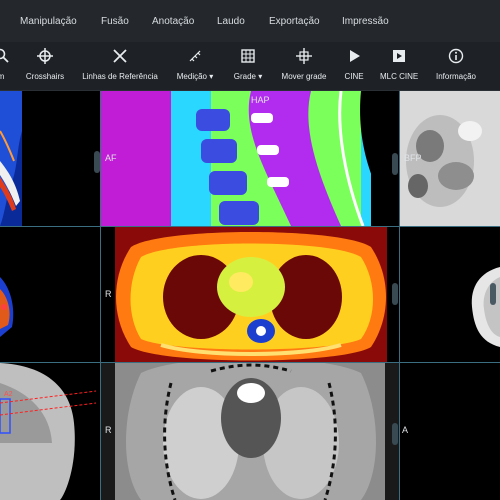 The image size is (500, 500). I want to click on viewport-bottom-left: A2, so click(50, 431).